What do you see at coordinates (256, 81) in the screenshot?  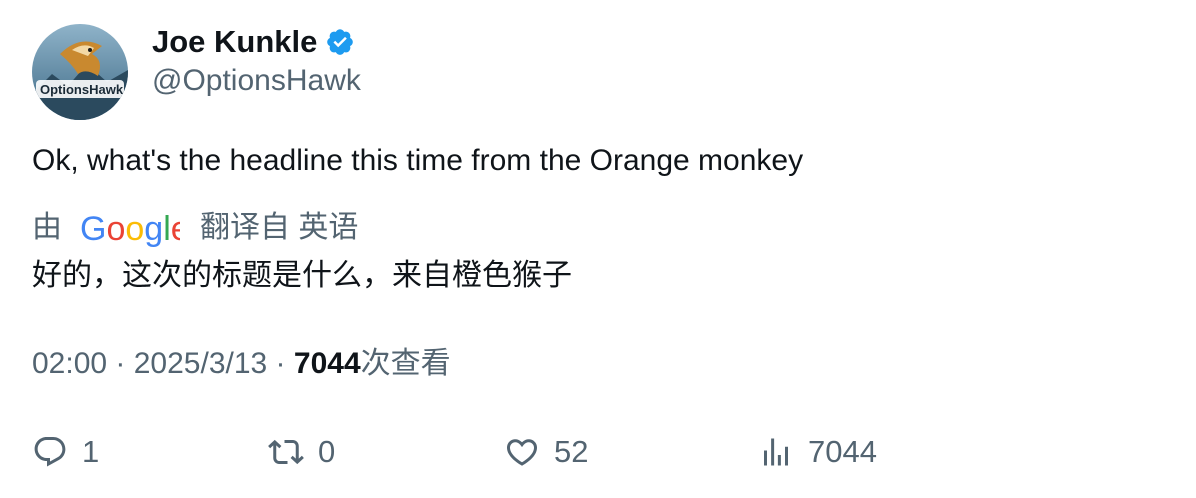 I see `author-handle: @OptionsHawk` at bounding box center [256, 81].